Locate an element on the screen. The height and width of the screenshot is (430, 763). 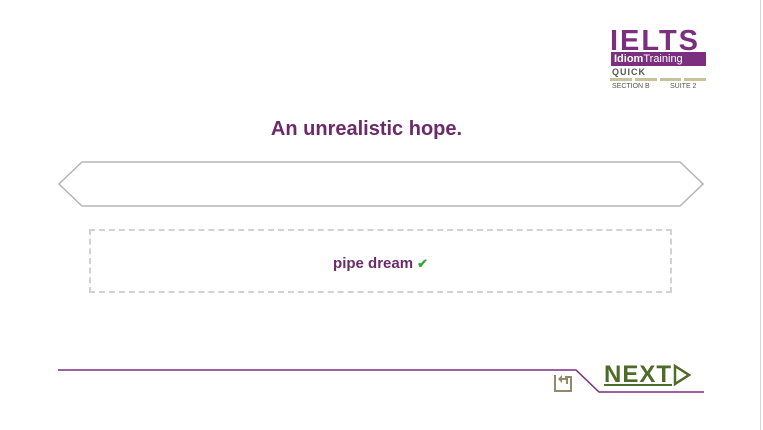
answer-drop-zone: pipe dream ✔ is located at coordinates (380, 261).